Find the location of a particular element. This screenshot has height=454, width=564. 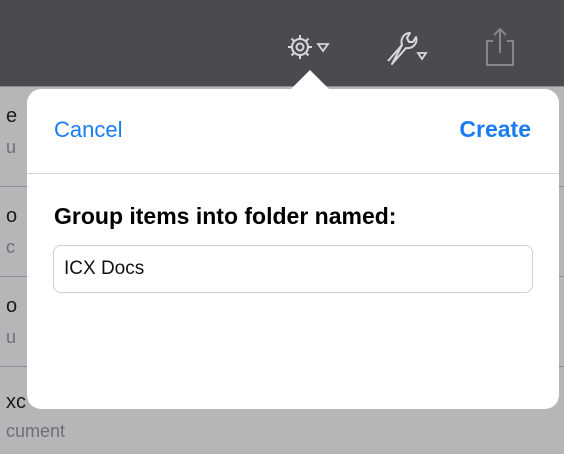

dialog-prompt: Group items into folder named: is located at coordinates (225, 216).